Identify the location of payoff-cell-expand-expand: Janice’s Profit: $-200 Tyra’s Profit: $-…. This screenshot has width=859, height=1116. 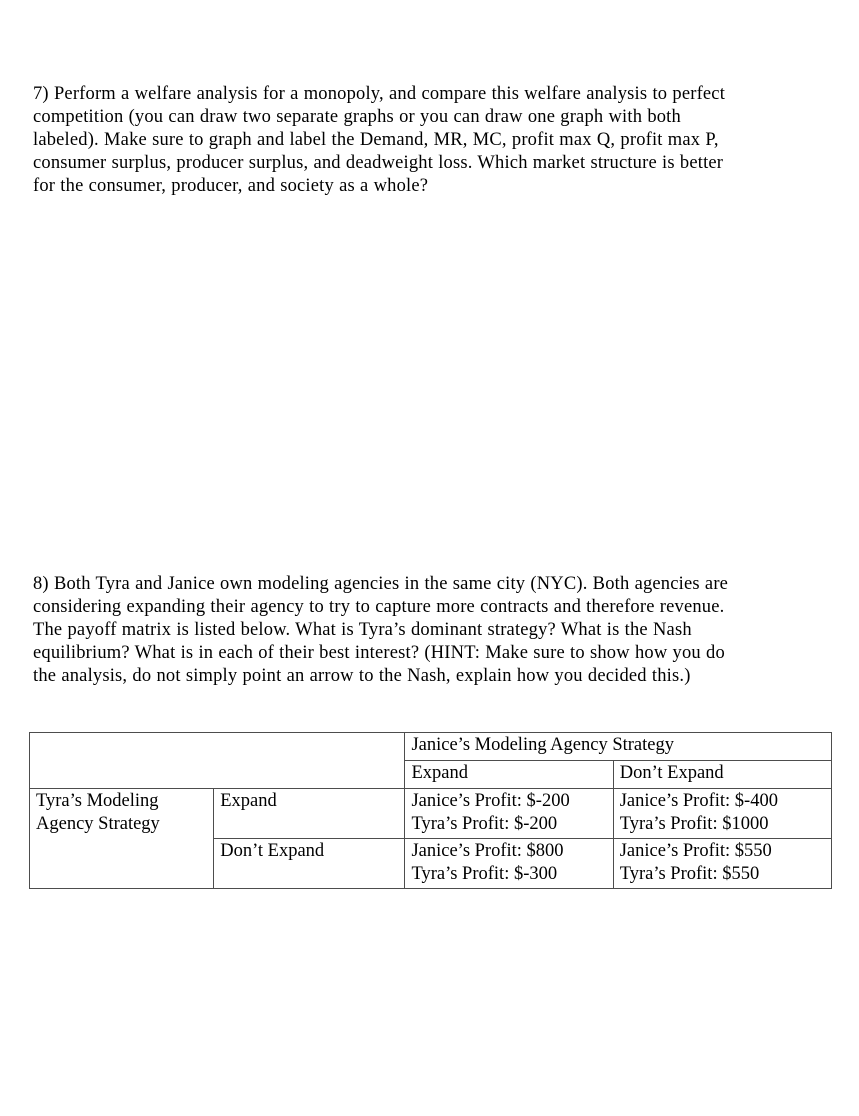
(509, 813).